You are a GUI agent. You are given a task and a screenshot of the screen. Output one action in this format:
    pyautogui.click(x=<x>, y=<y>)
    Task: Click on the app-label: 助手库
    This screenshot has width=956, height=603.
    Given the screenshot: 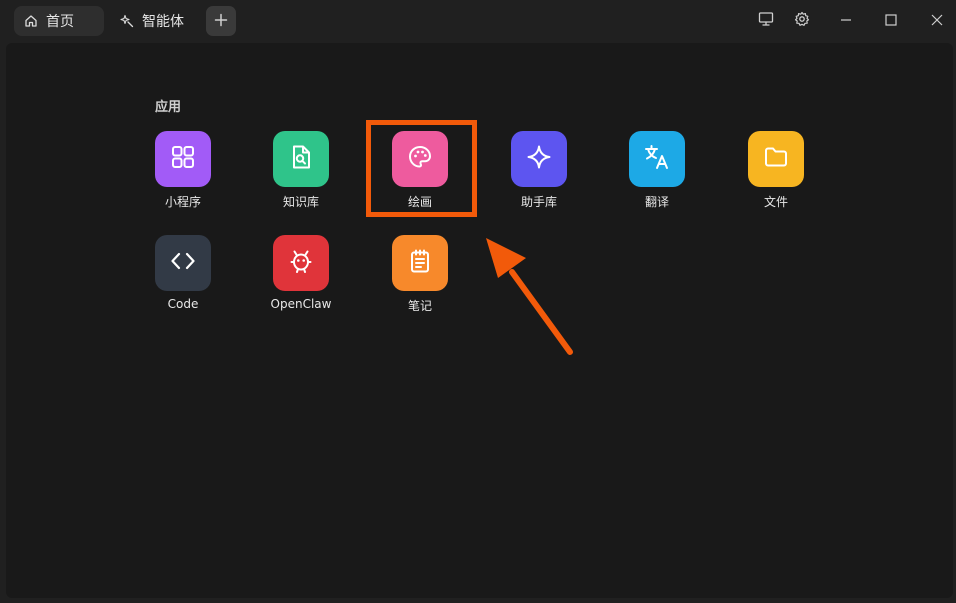 What is the action you would take?
    pyautogui.click(x=538, y=202)
    